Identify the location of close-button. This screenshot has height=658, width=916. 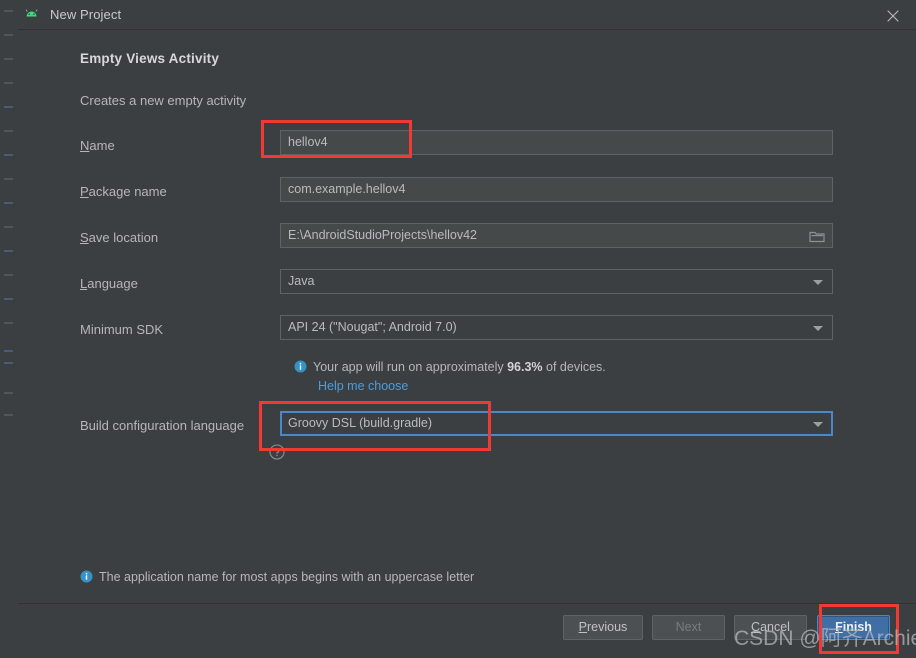
(893, 14).